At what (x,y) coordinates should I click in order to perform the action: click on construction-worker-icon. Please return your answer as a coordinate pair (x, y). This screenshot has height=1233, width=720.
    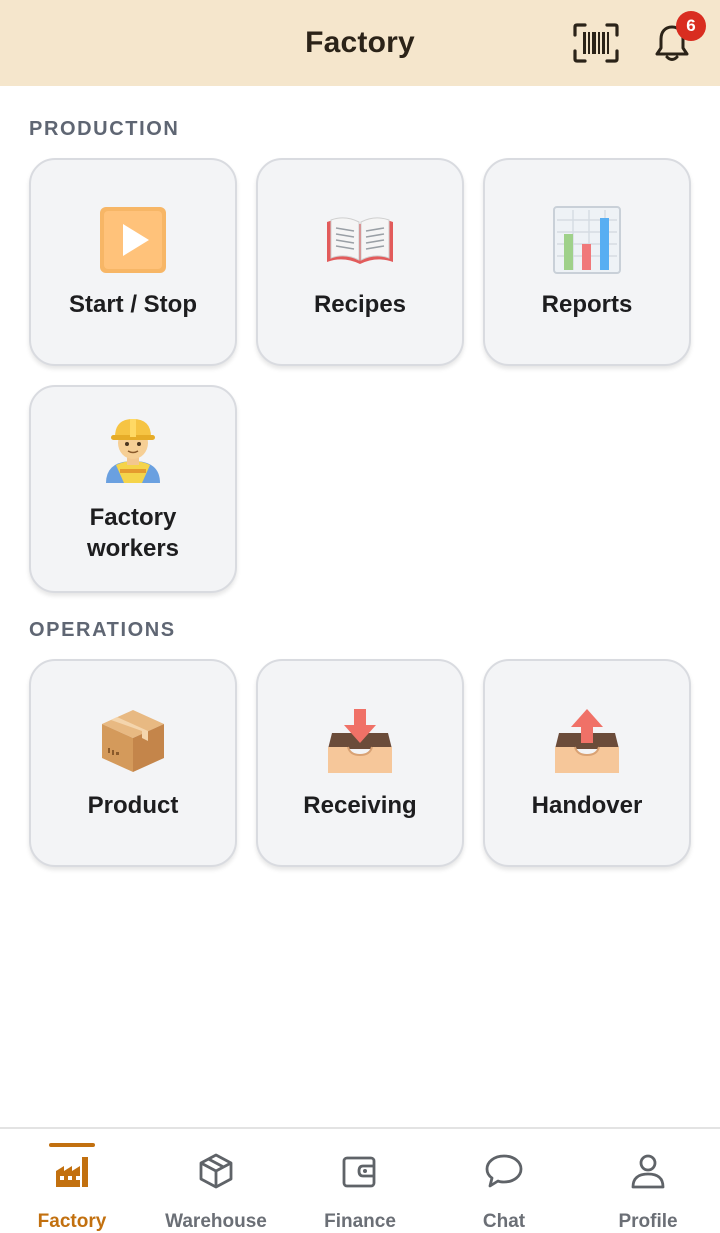
    Looking at the image, I should click on (133, 449).